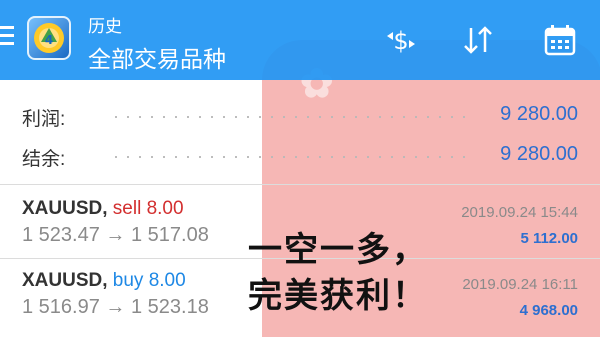  Describe the element at coordinates (549, 238) in the screenshot. I see `deal-profit: 5 112.00` at that location.